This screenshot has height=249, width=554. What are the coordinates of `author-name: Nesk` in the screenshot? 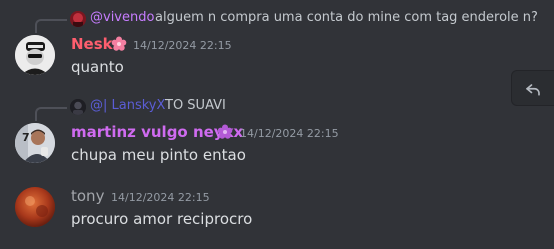 It's located at (92, 44).